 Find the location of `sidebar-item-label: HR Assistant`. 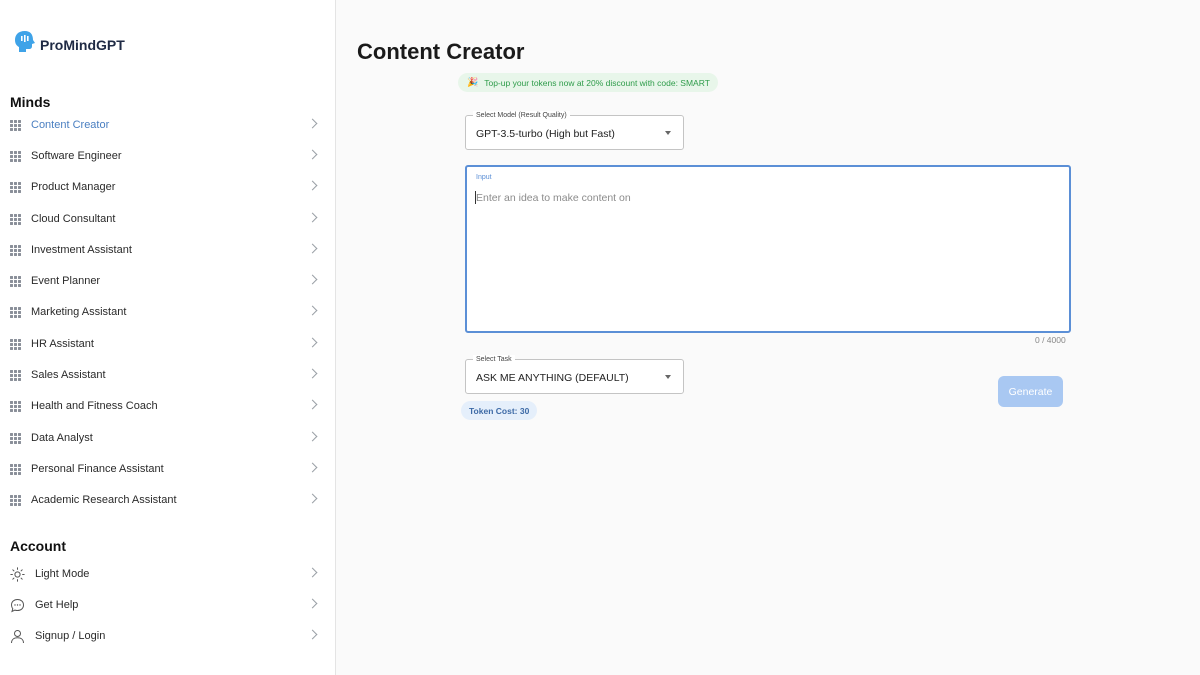

sidebar-item-label: HR Assistant is located at coordinates (62, 344).